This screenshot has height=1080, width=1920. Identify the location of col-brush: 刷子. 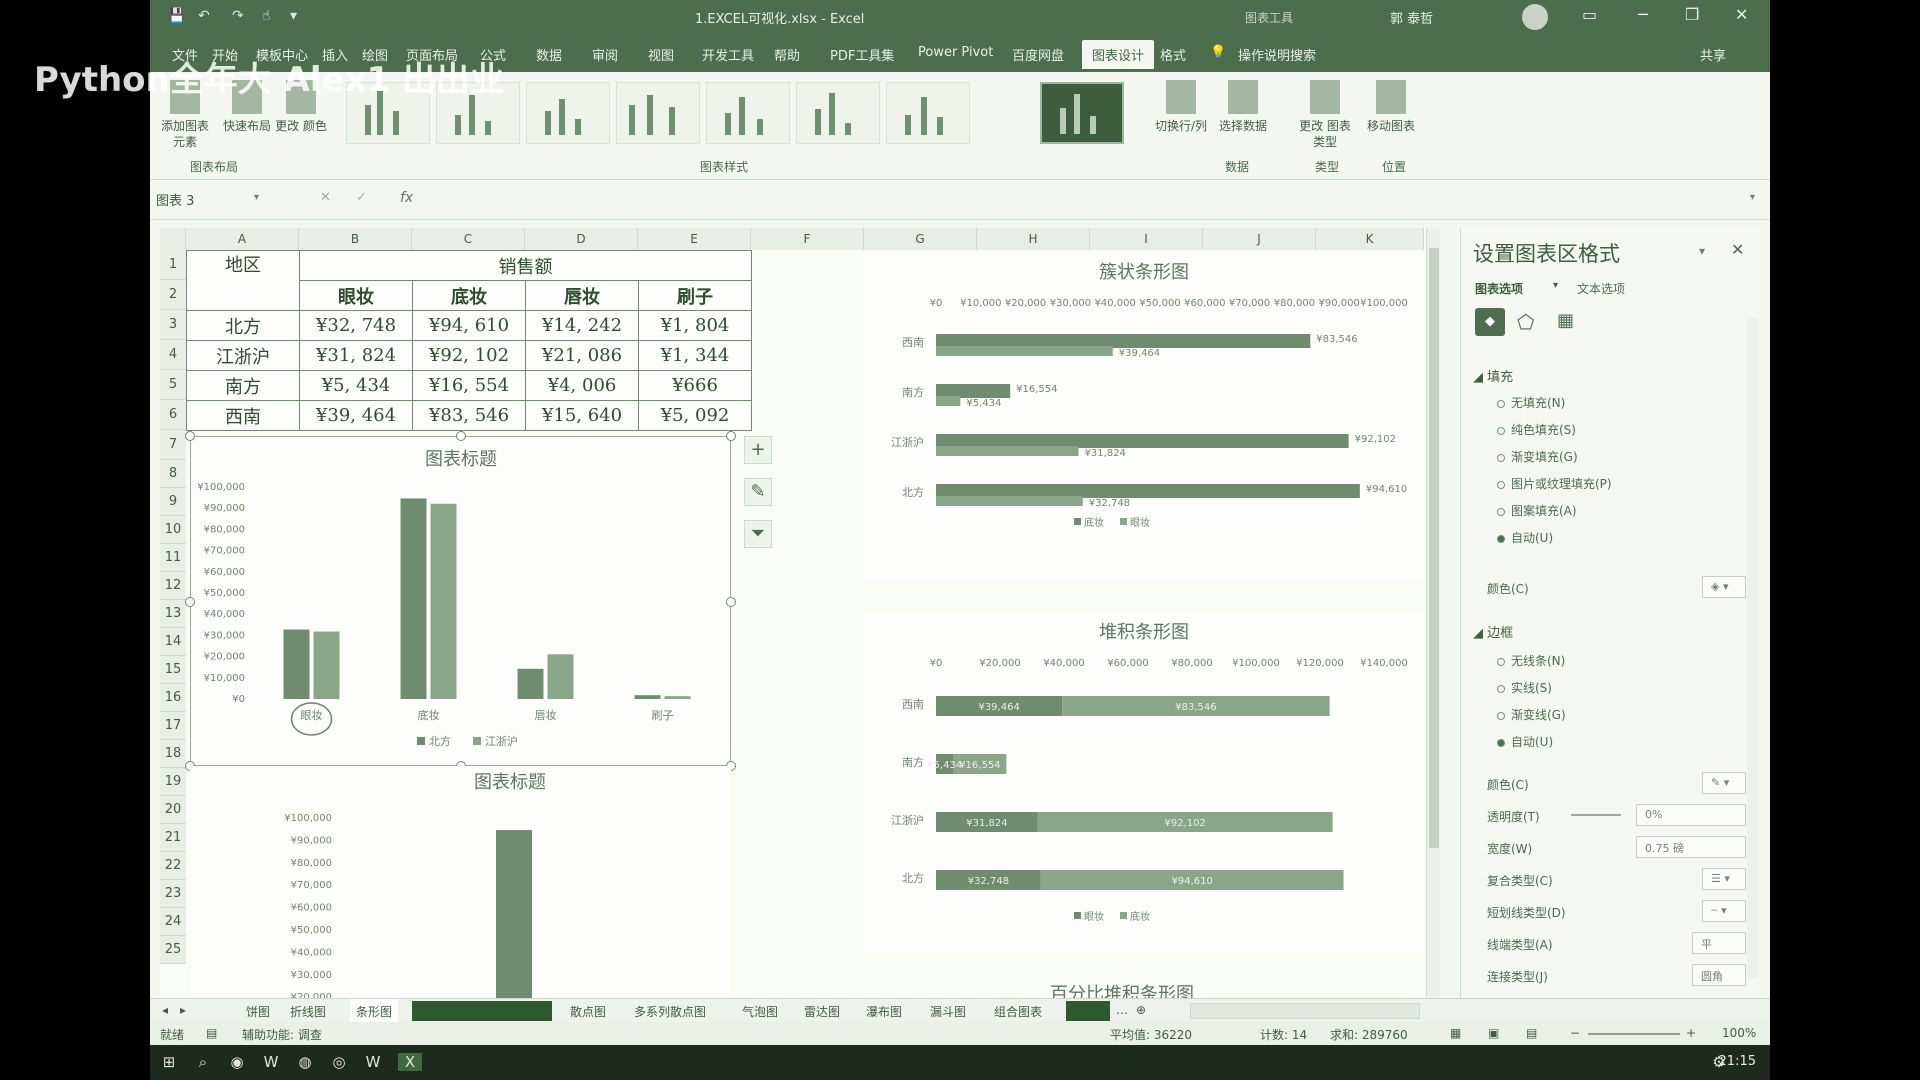
(695, 295).